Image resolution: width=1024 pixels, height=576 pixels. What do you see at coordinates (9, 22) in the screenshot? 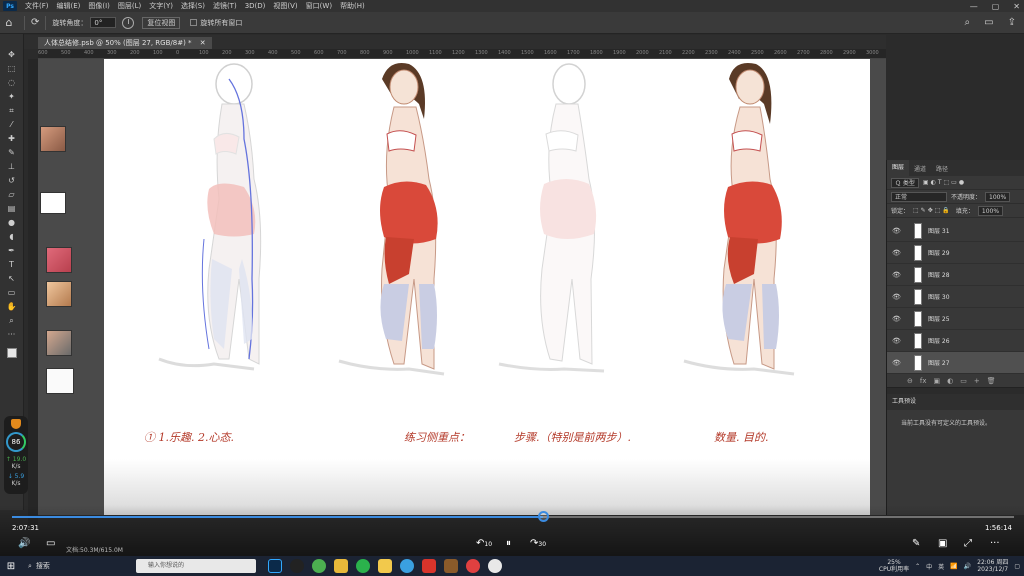
I see `home-icon: ⌂` at bounding box center [9, 22].